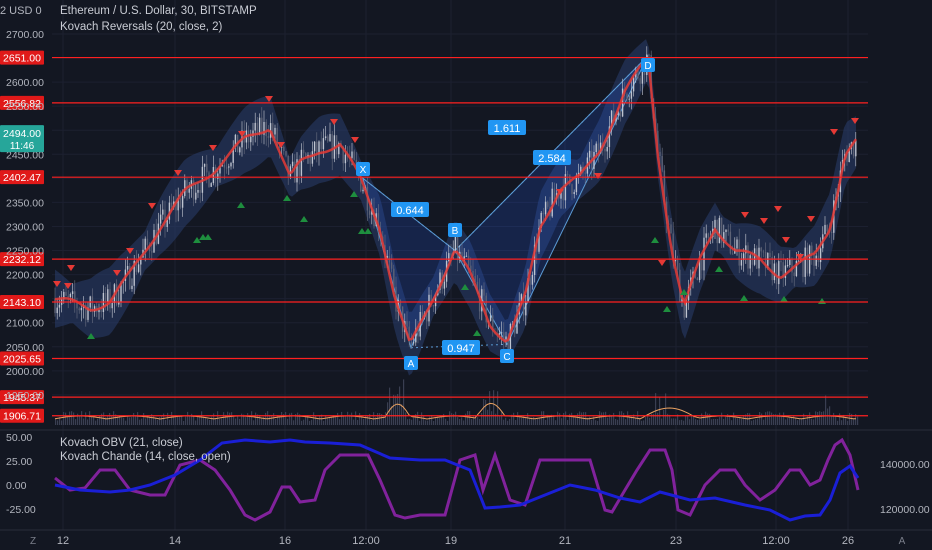 Image resolution: width=932 pixels, height=550 pixels. I want to click on indicator-kovach-chande: Kovach Chande (14, close, open), so click(145, 457).